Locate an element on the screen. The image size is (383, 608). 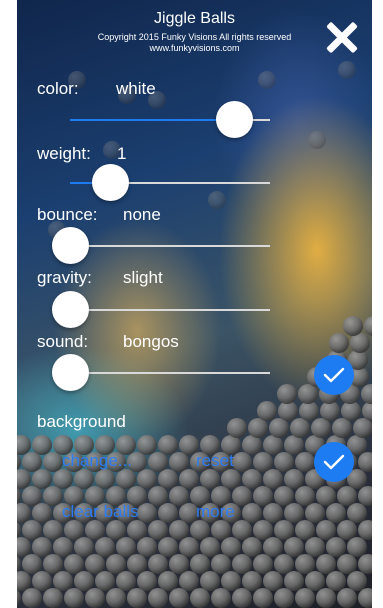
color-slider is located at coordinates (170, 119).